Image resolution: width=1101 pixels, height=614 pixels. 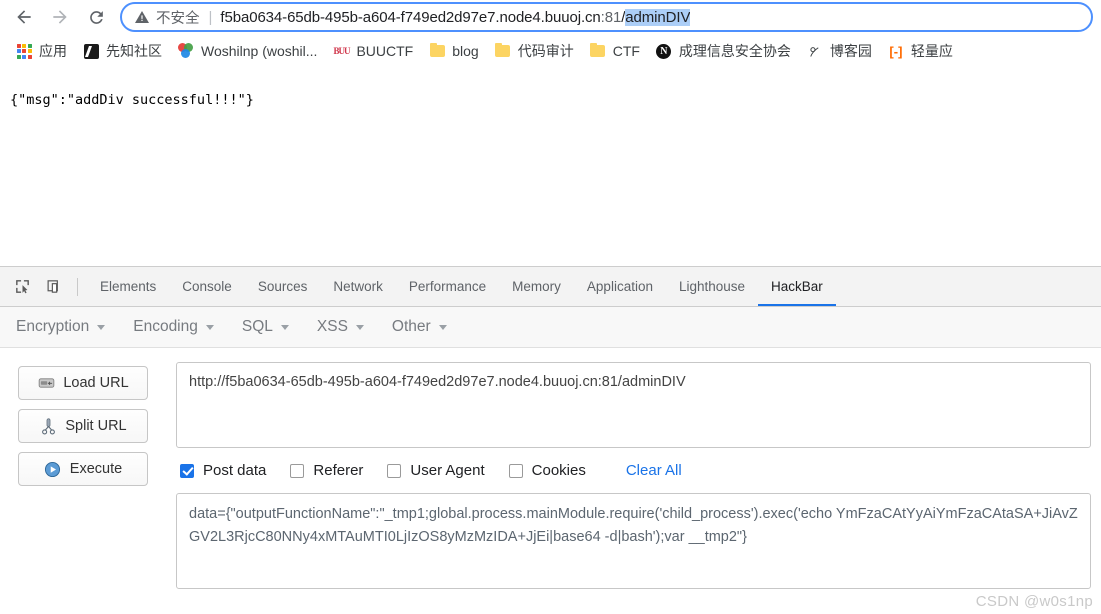 I want to click on load-url-icon, so click(x=46, y=383).